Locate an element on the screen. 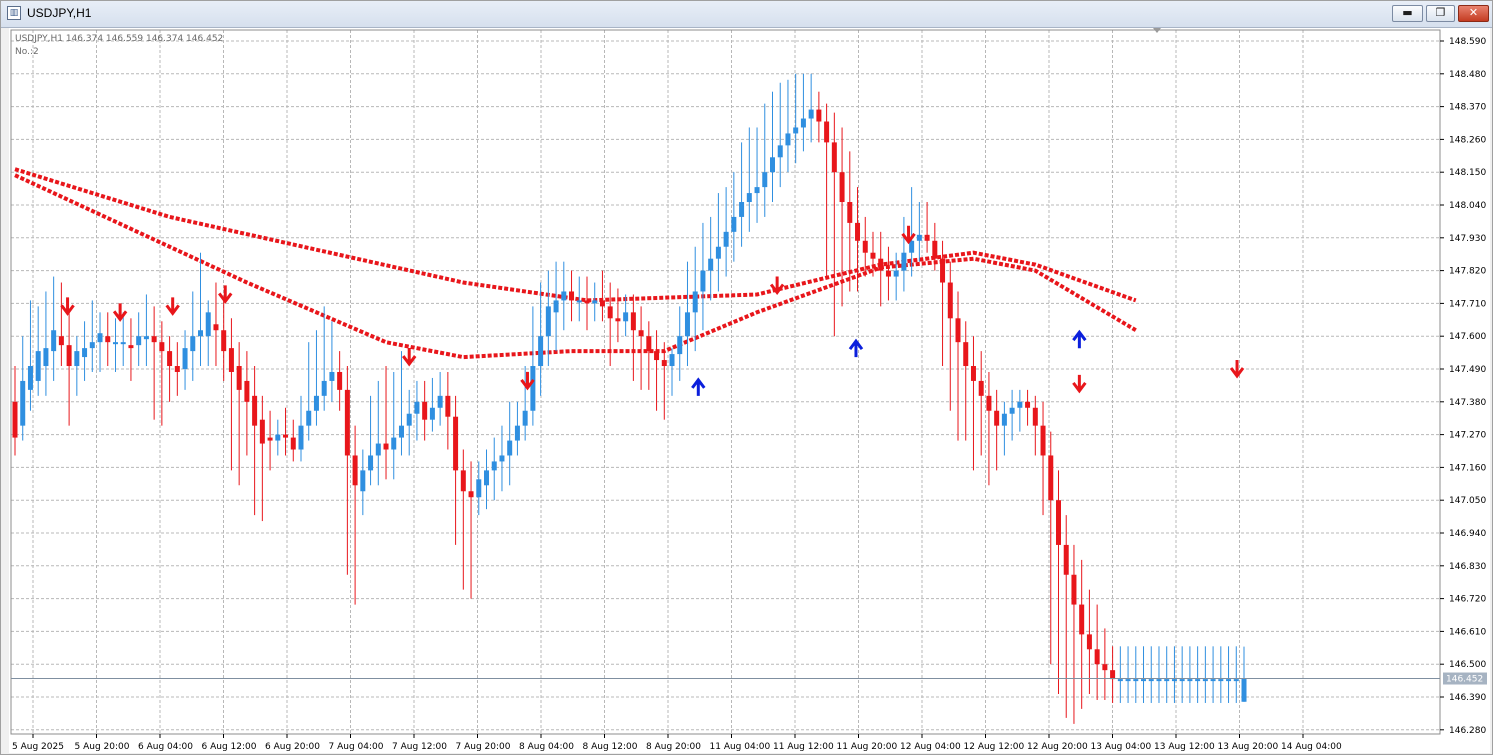 The width and height of the screenshot is (1493, 755). price-tick-label: 147.270 is located at coordinates (1467, 436).